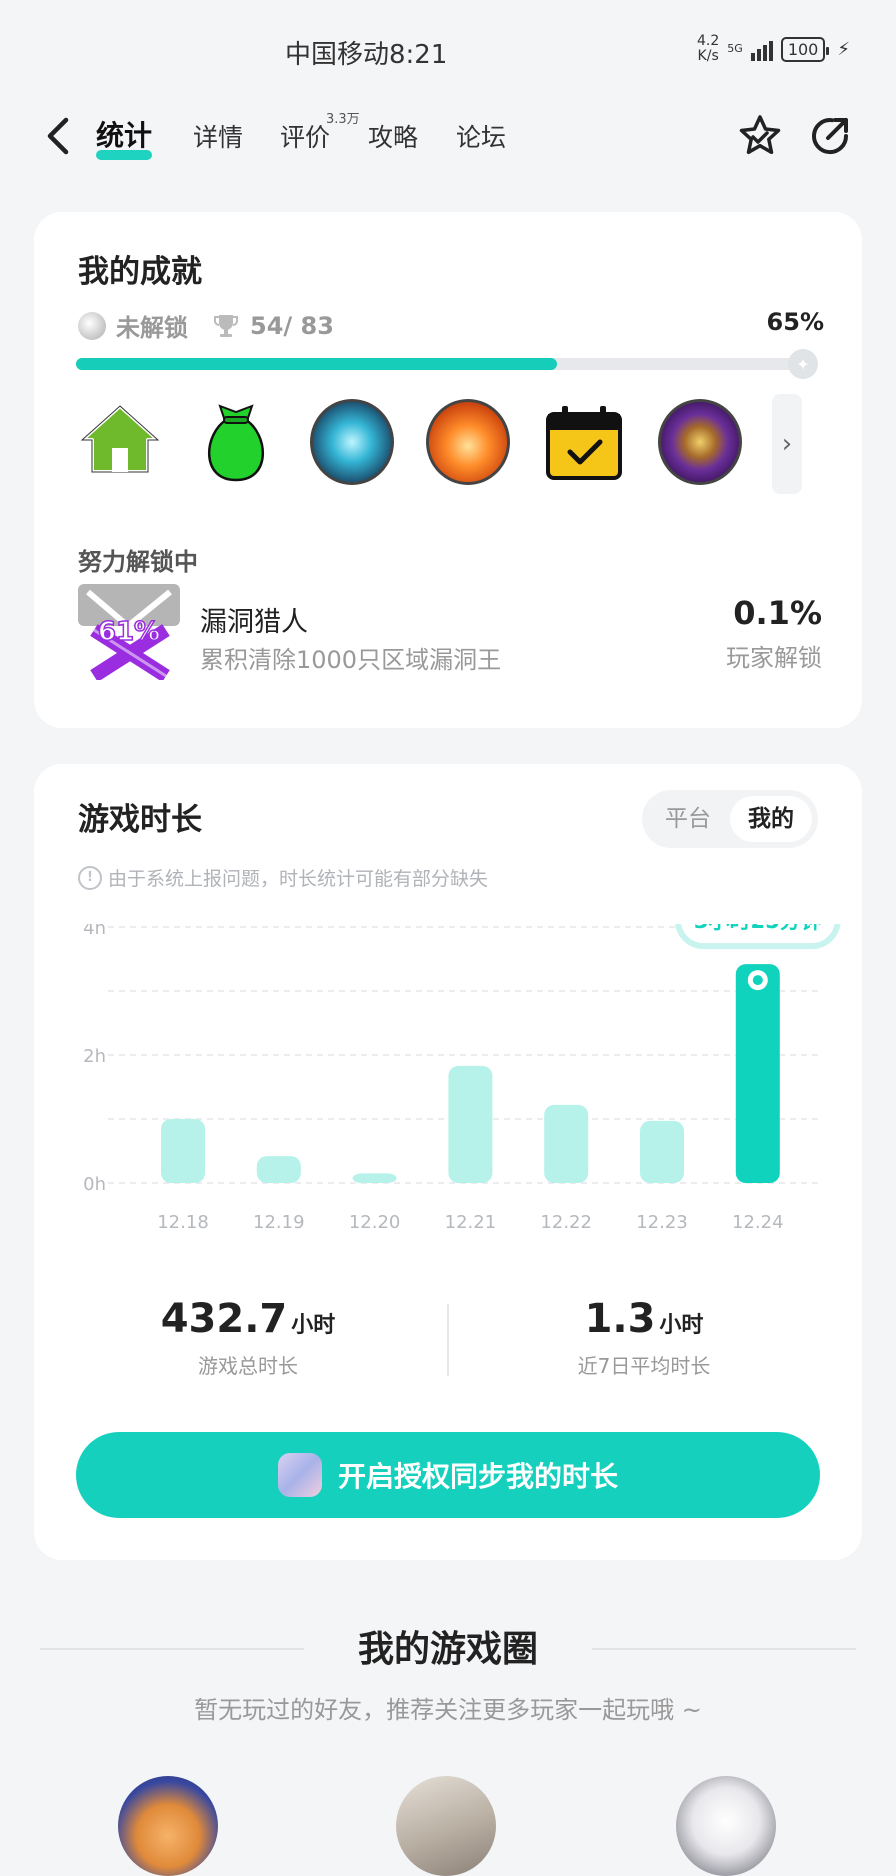 The image size is (896, 1876). I want to click on chevron-right-icon: ›, so click(787, 444).